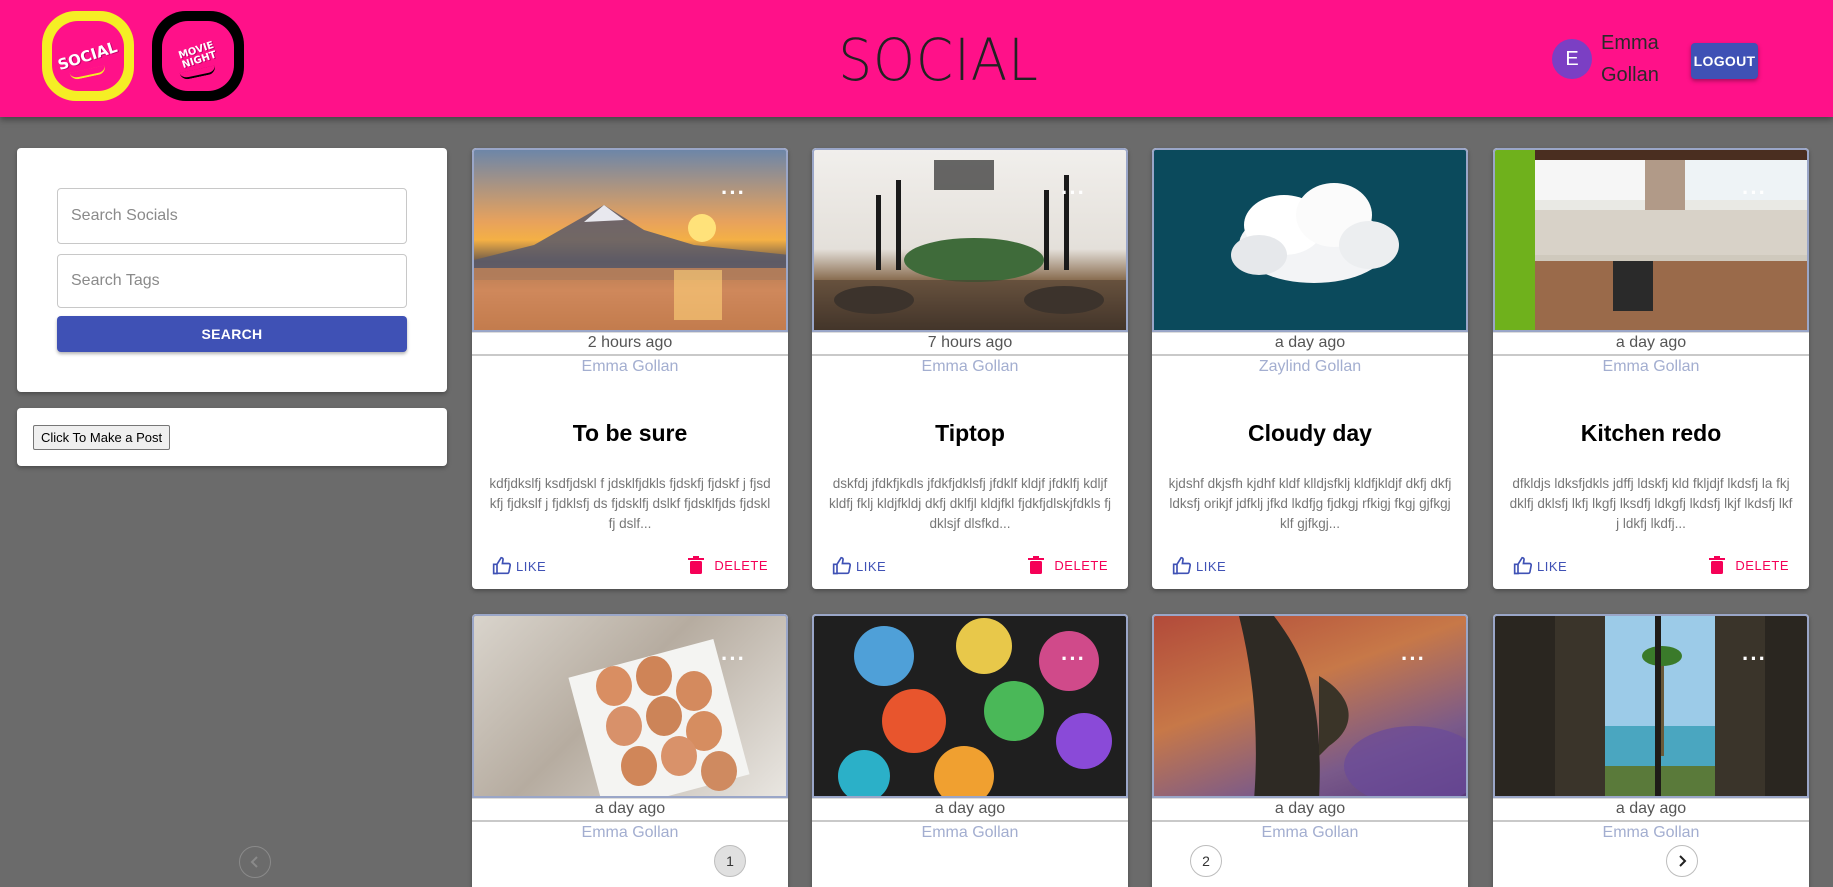 This screenshot has width=1833, height=887. What do you see at coordinates (1310, 706) in the screenshot?
I see `post-image-painting: ···` at bounding box center [1310, 706].